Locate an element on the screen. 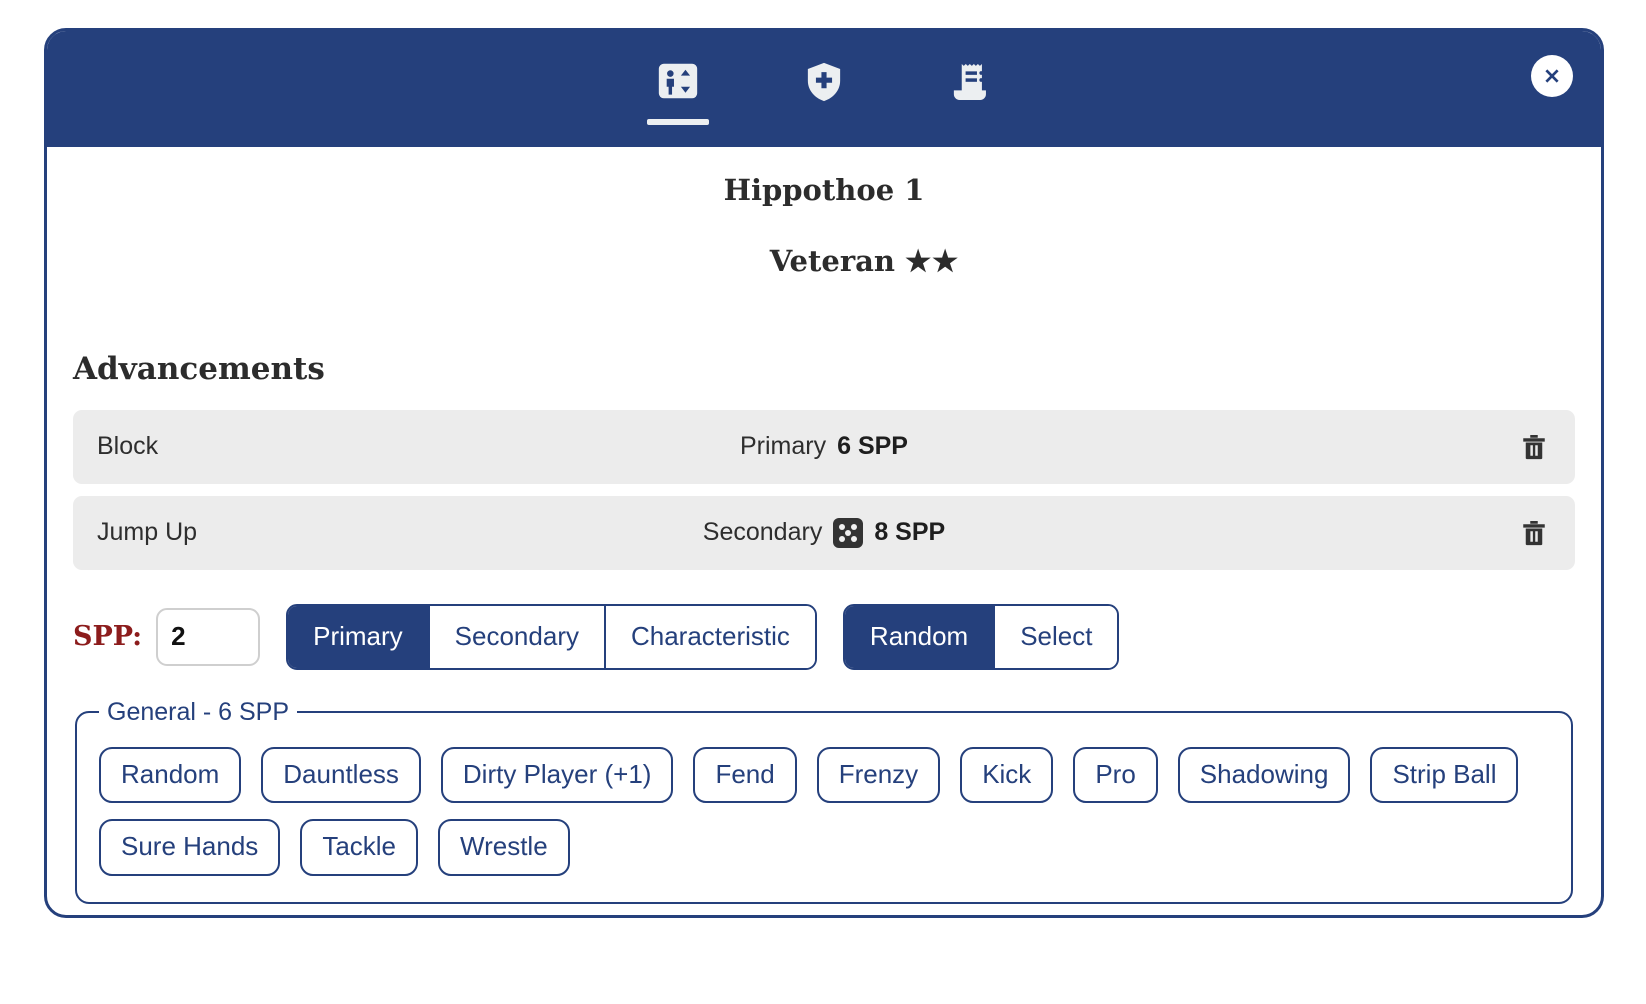  skill-chip-kick: Kick is located at coordinates (1007, 775).